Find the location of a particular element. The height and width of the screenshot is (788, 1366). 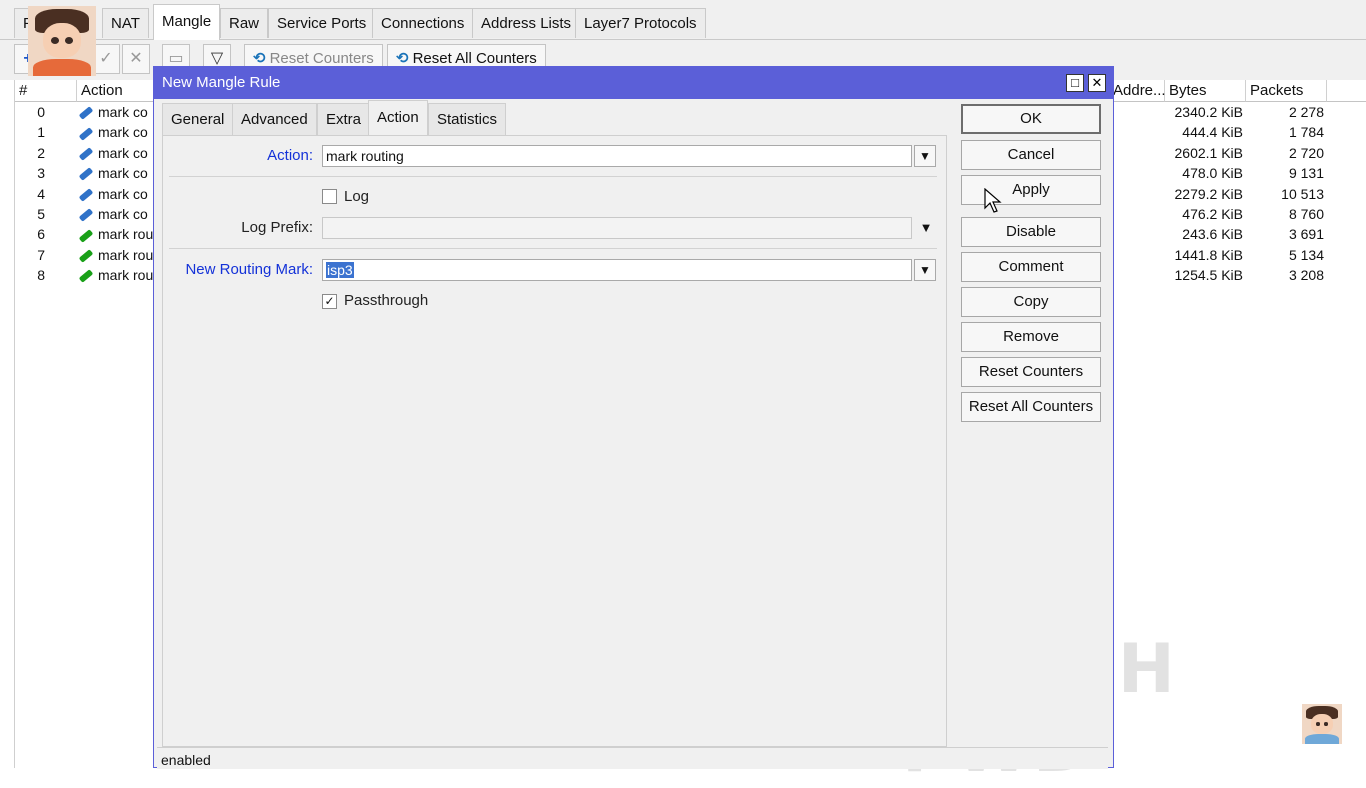

remove-button: Remove is located at coordinates (1031, 337).